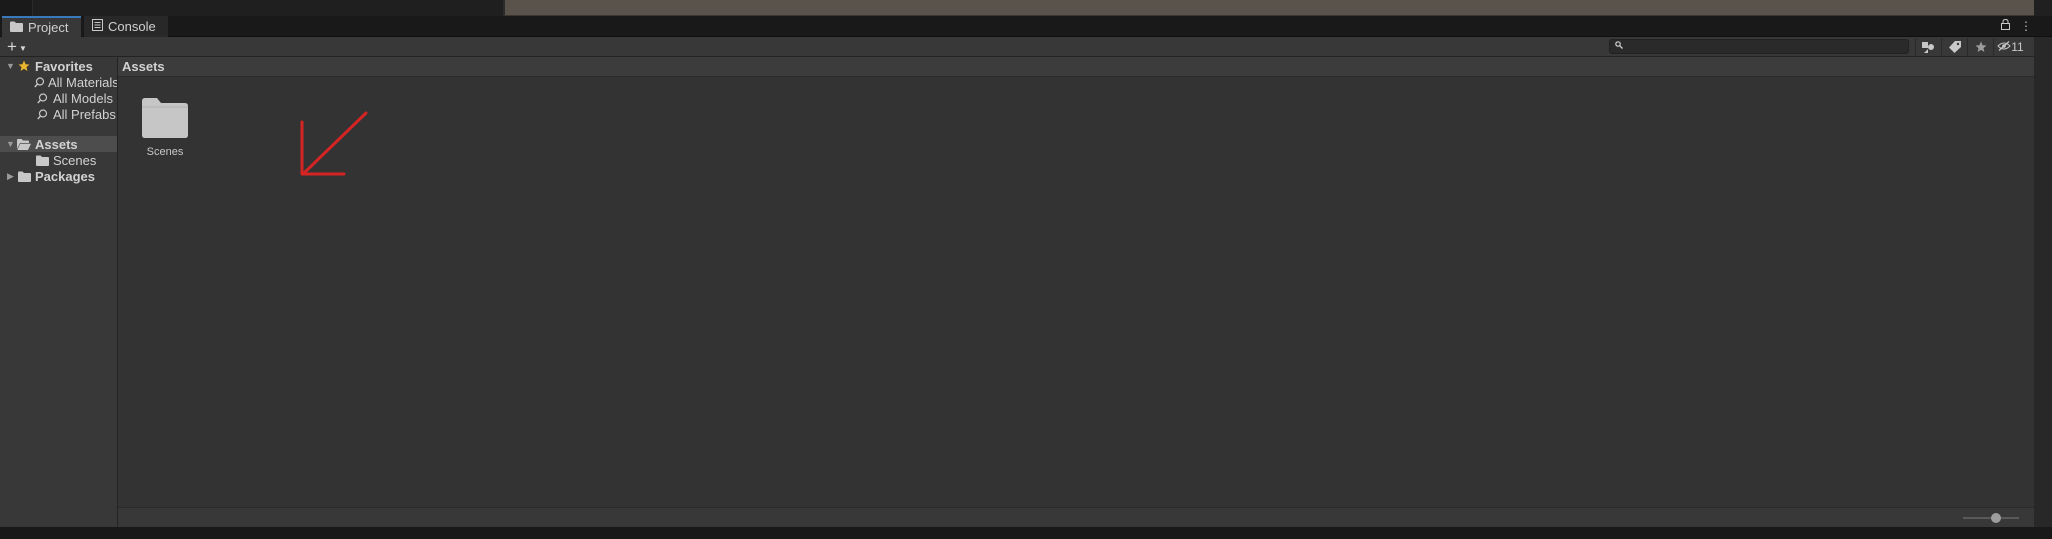  I want to click on tree-item-scenes: Scenes, so click(58, 160).